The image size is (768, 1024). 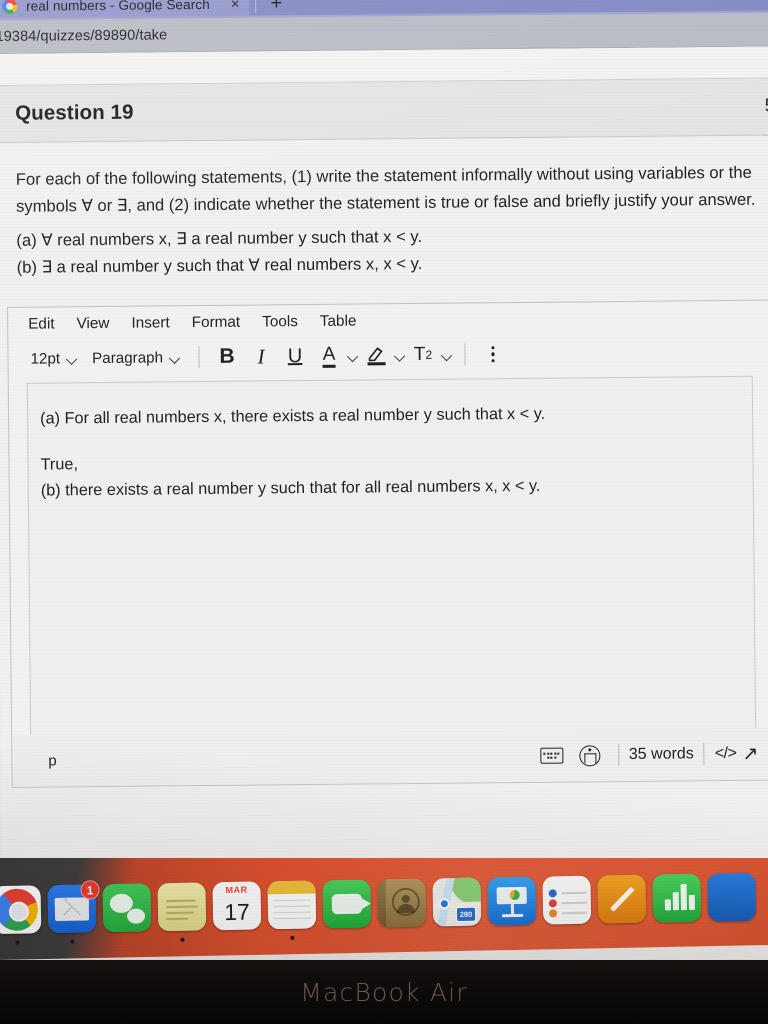 What do you see at coordinates (726, 754) in the screenshot?
I see `code-view-button: </>` at bounding box center [726, 754].